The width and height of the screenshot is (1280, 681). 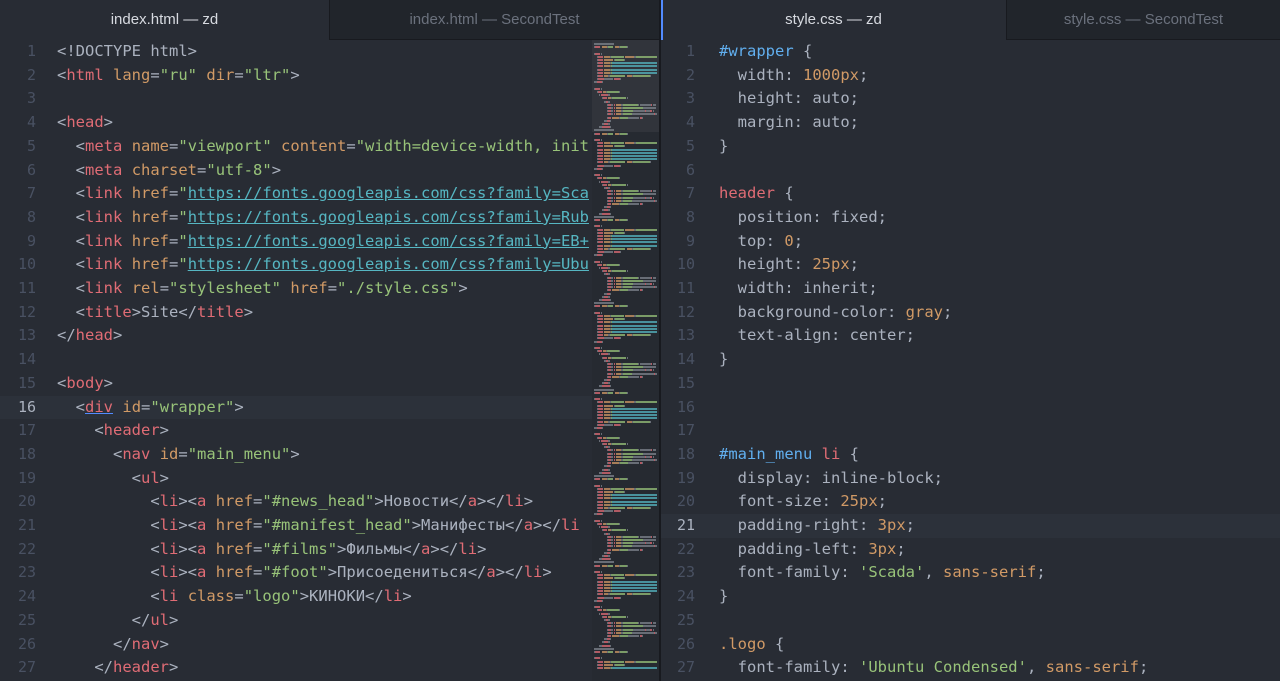 What do you see at coordinates (970, 597) in the screenshot?
I see `code-line: 24}` at bounding box center [970, 597].